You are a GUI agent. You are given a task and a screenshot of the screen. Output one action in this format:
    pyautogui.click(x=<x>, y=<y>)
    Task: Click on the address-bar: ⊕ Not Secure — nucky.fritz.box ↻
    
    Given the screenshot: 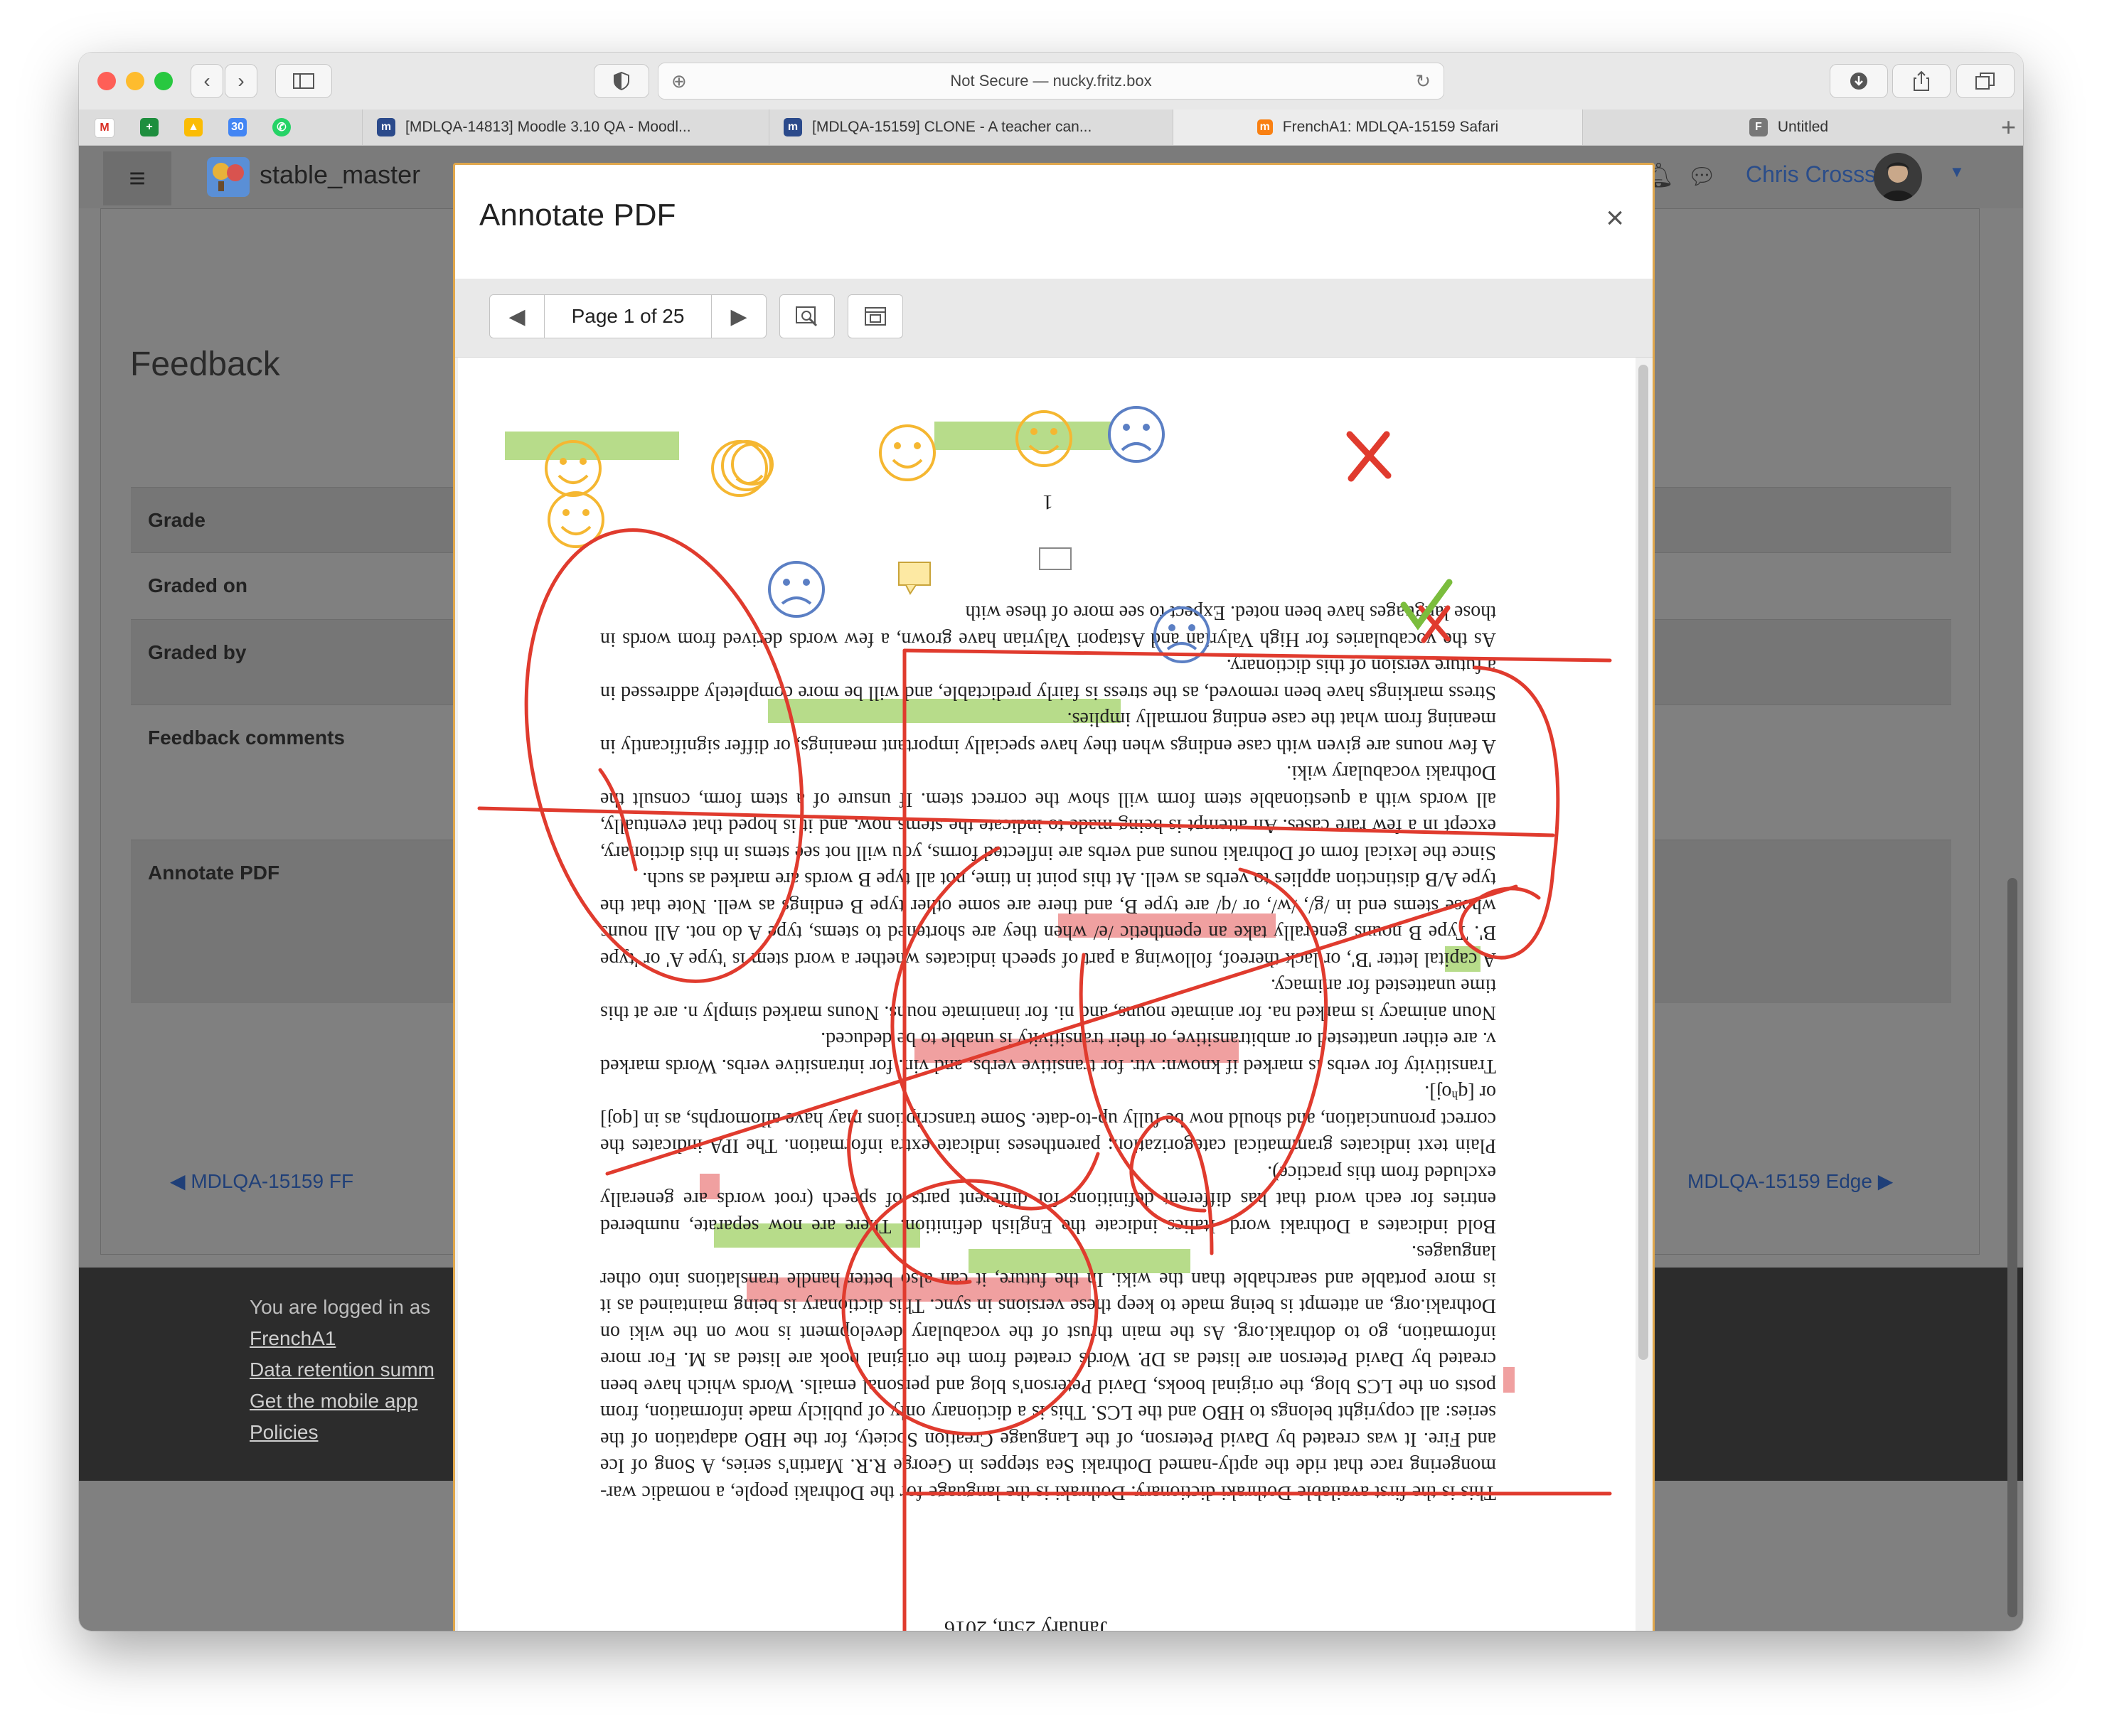 What is the action you would take?
    pyautogui.click(x=1051, y=81)
    